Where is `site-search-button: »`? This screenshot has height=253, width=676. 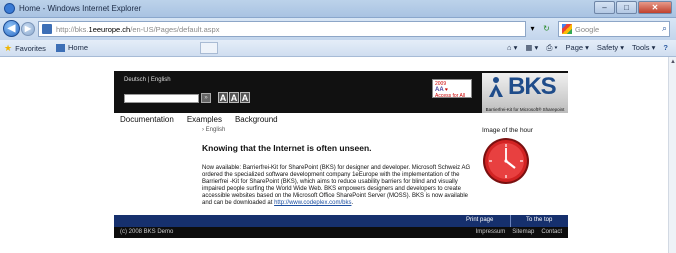
site-search-button: » is located at coordinates (206, 98).